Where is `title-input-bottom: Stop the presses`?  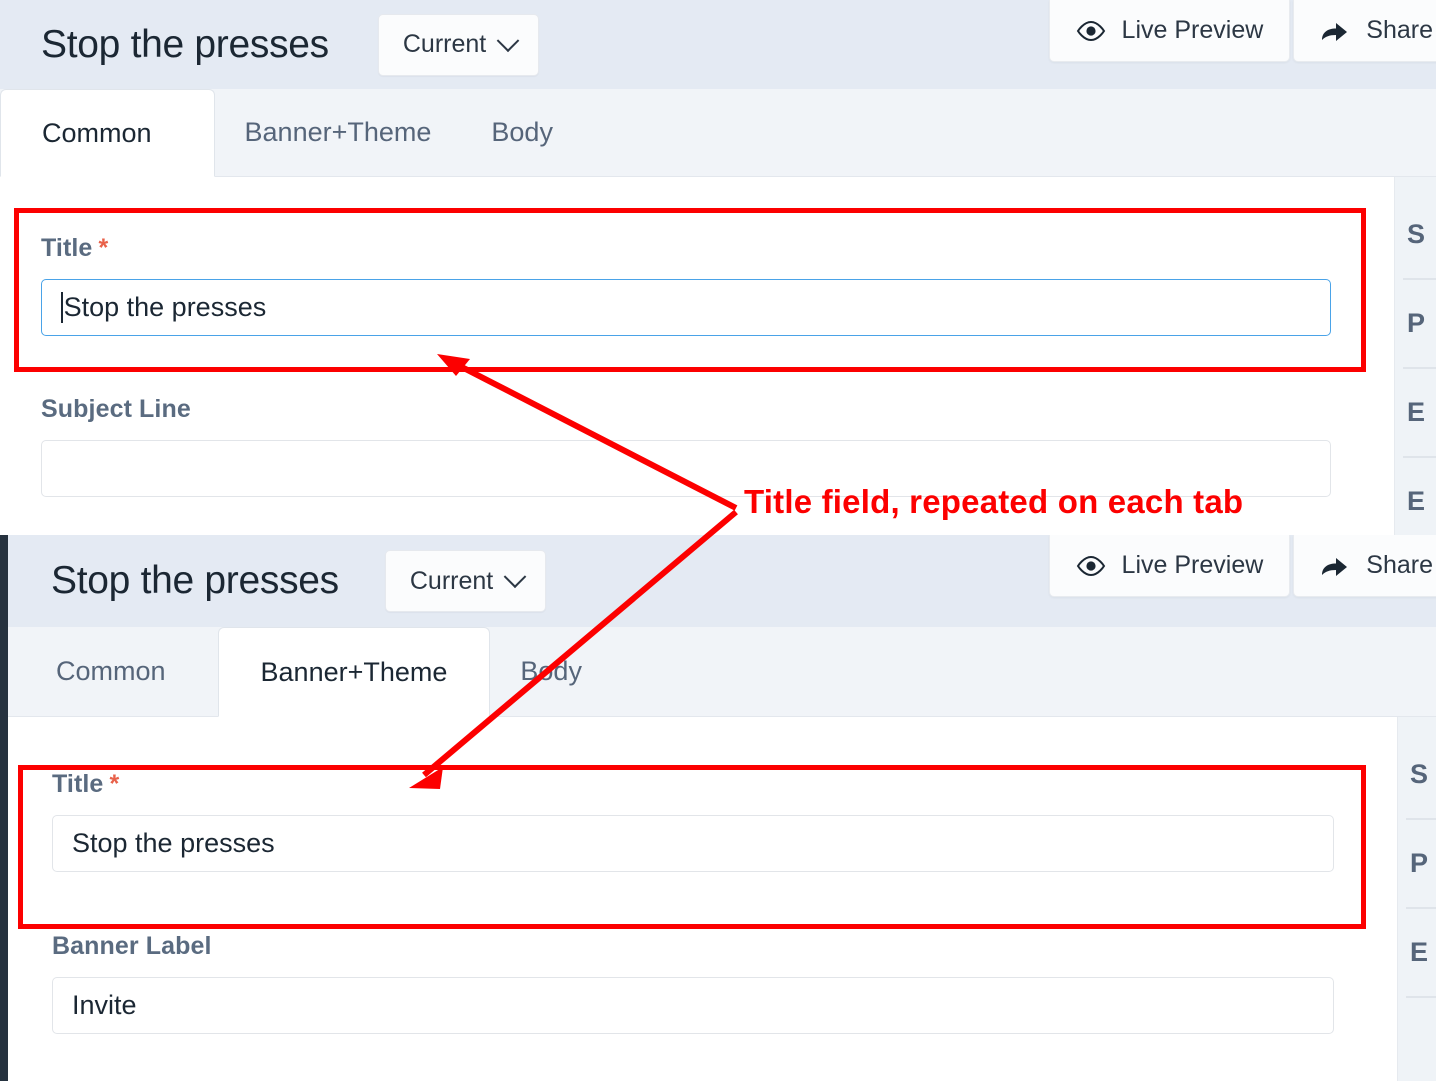
title-input-bottom: Stop the presses is located at coordinates (693, 843).